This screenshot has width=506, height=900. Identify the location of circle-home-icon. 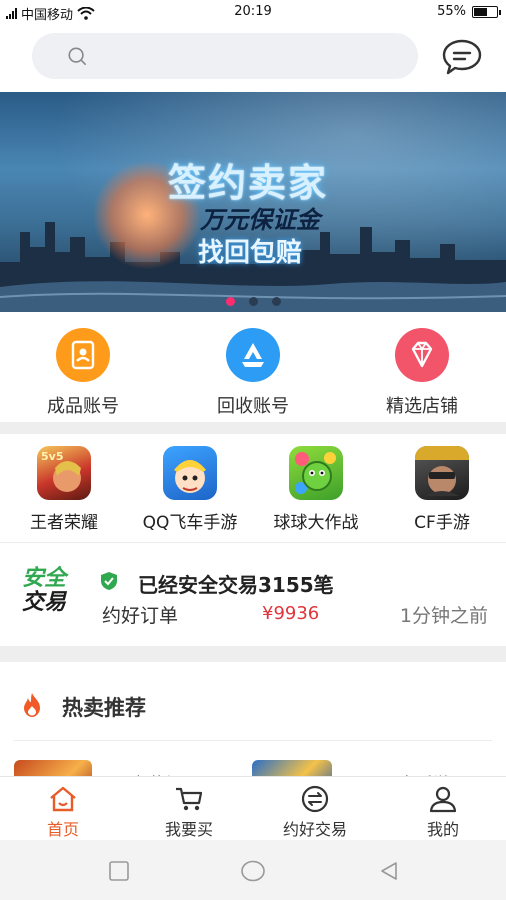
(253, 871).